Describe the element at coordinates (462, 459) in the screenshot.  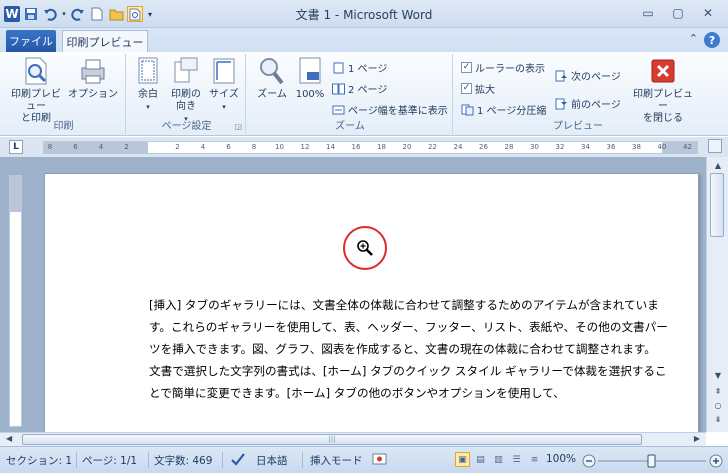
I see `print-layout-view-icon: ▣` at that location.